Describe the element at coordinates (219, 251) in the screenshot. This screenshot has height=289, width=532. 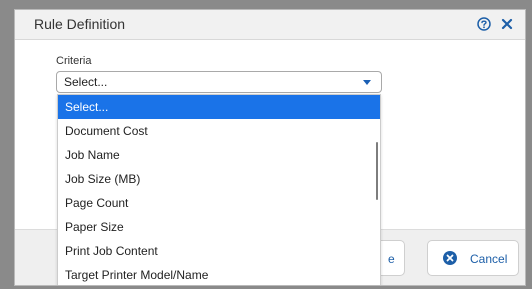
I see `dropdown-option-print-job-content: Print Job Content` at that location.